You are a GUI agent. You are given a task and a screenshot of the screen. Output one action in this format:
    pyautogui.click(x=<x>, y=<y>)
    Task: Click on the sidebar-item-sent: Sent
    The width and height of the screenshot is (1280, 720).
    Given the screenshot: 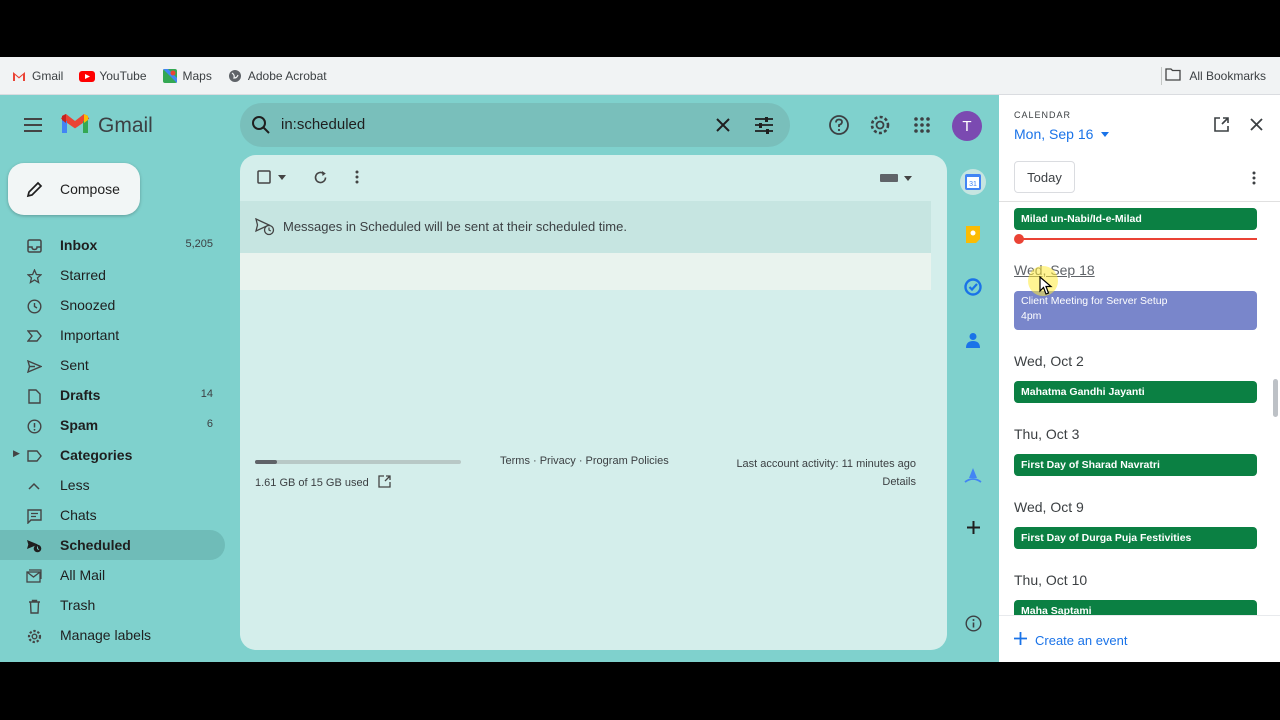 What is the action you would take?
    pyautogui.click(x=112, y=365)
    